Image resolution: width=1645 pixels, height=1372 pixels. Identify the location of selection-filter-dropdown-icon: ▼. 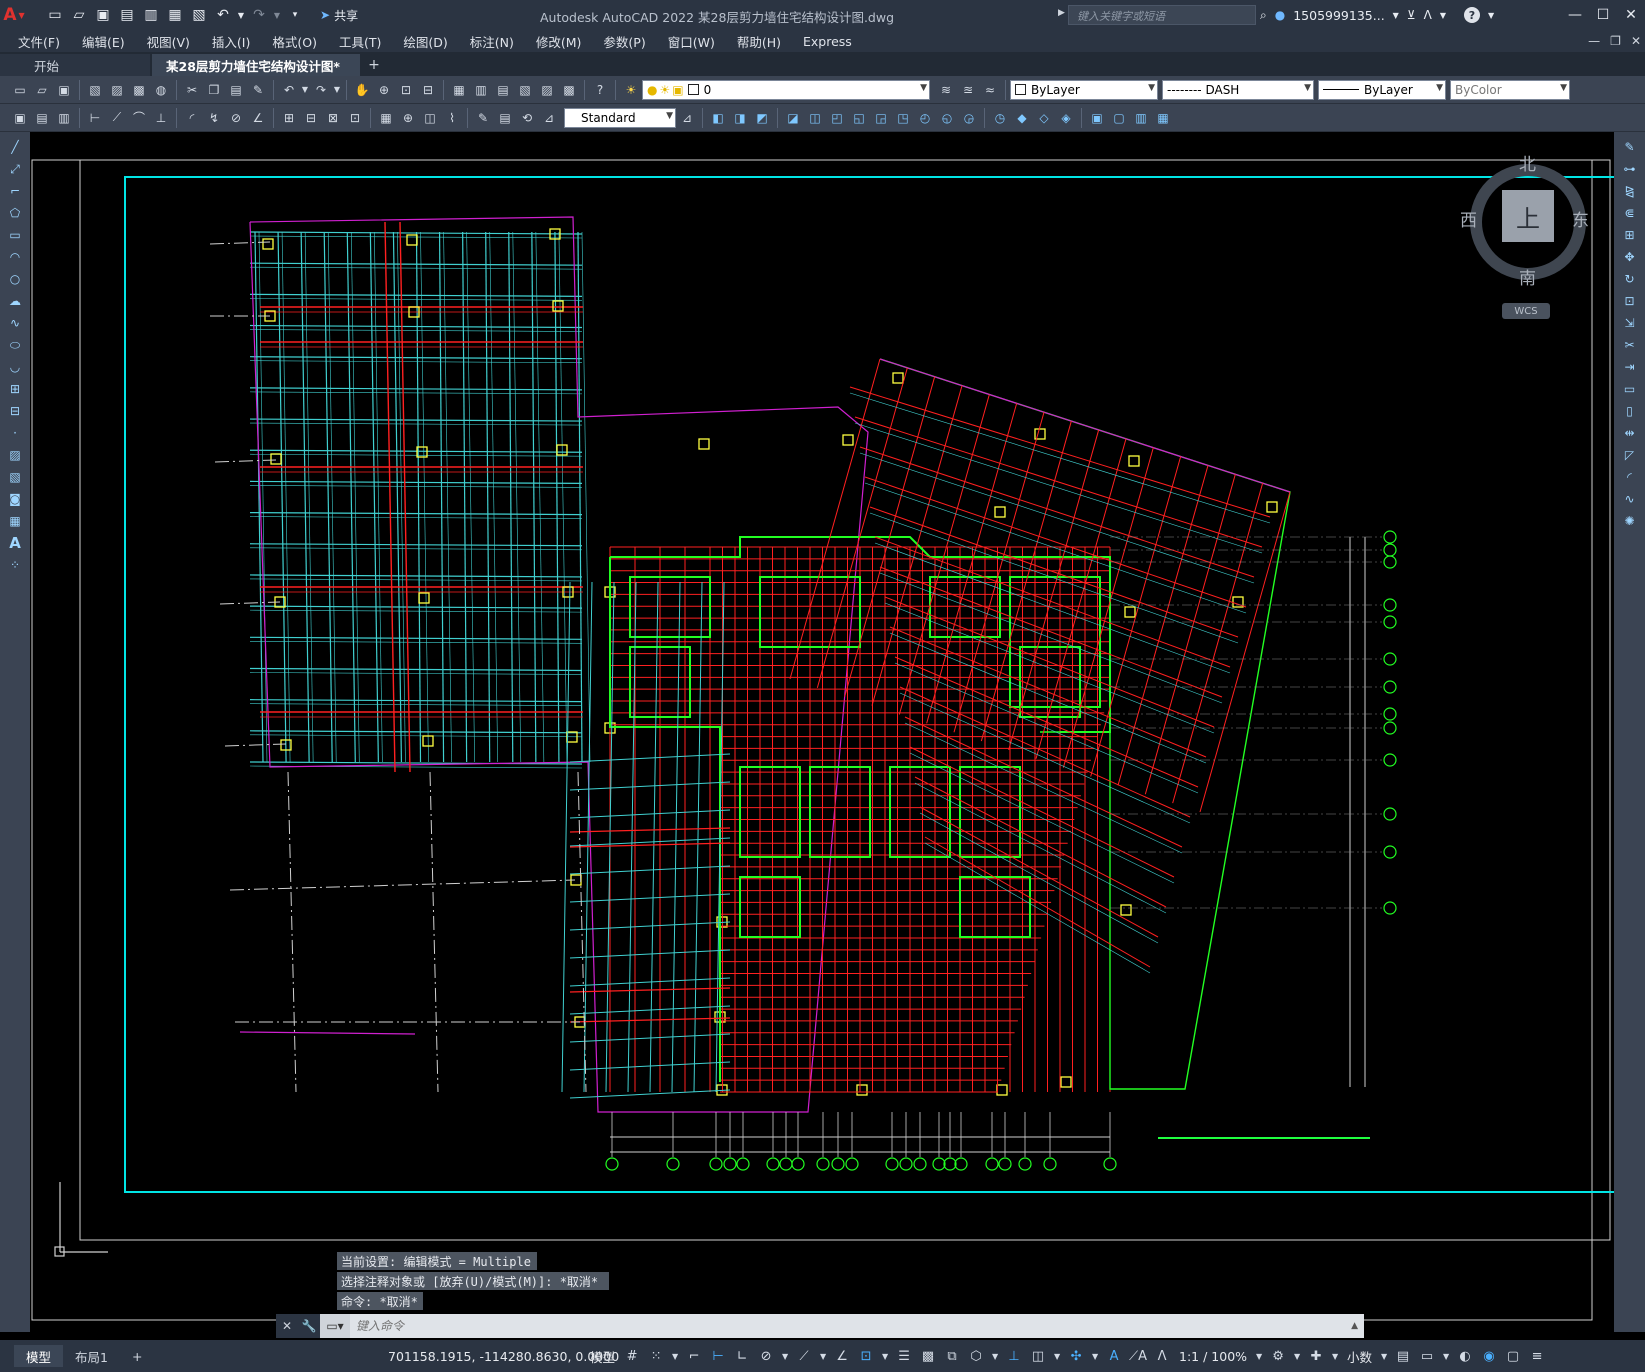
(1057, 1356).